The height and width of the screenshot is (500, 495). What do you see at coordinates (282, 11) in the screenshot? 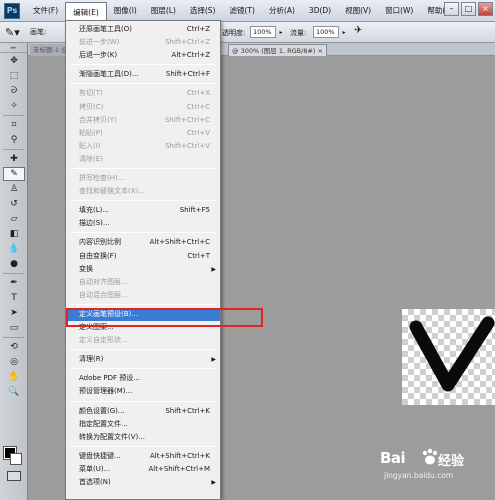
I see `menu-analysis: 分析(A)` at bounding box center [282, 11].